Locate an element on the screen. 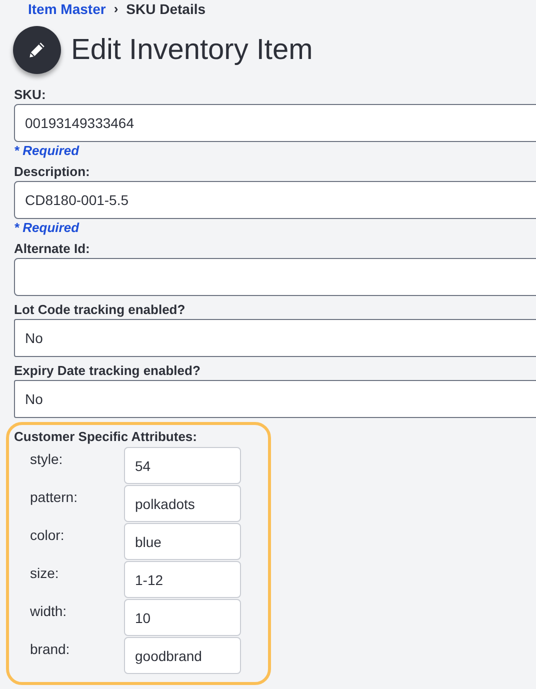 This screenshot has width=536, height=689. attribute-label: color: is located at coordinates (47, 535).